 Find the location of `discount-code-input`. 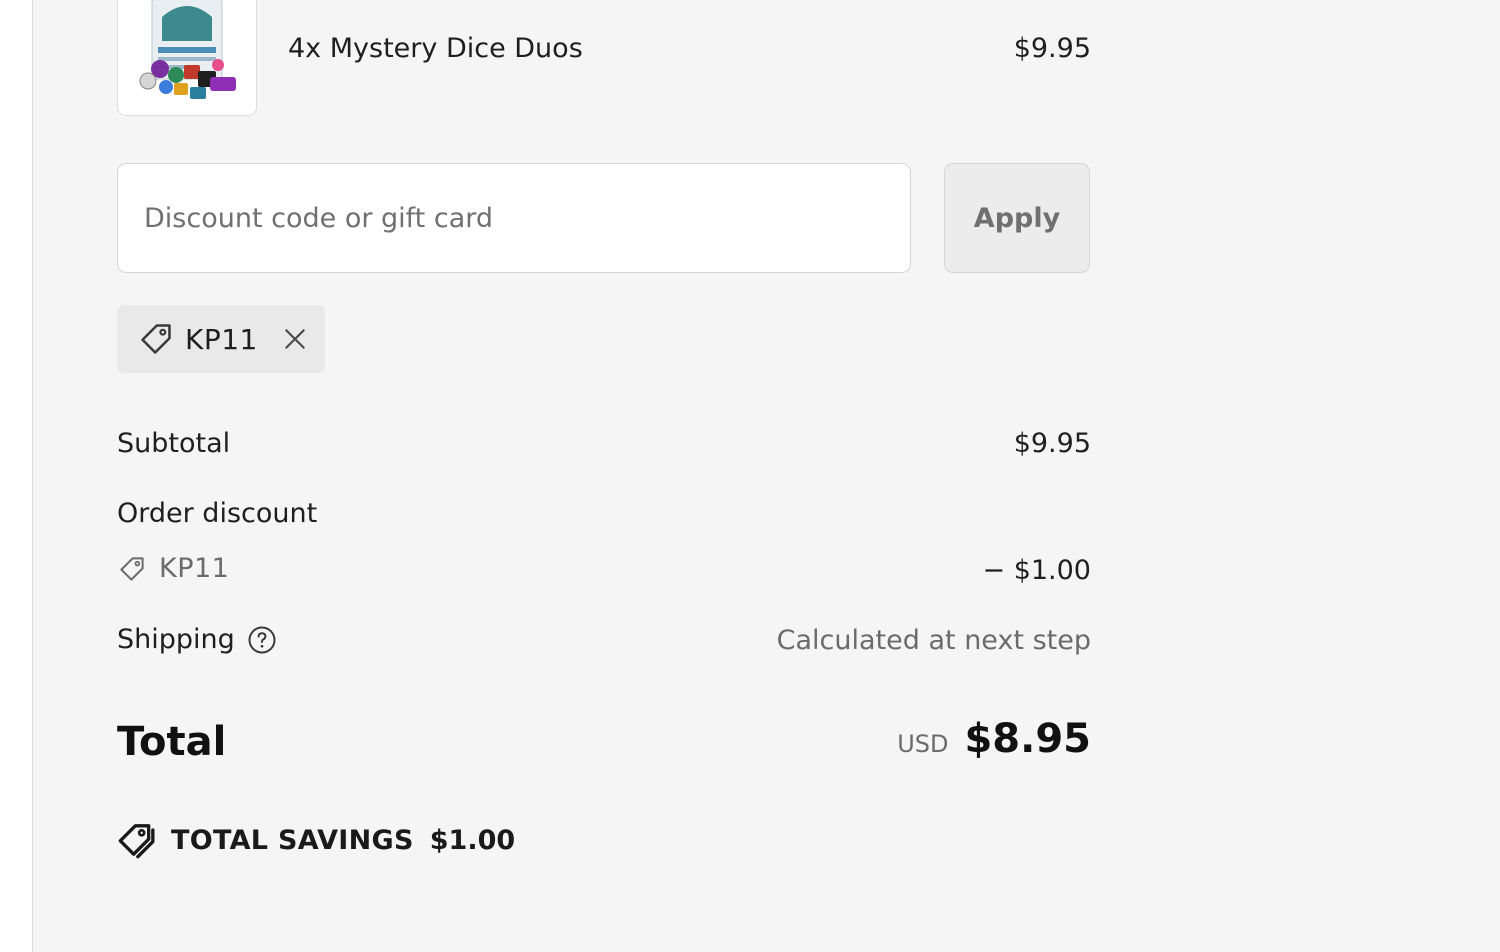

discount-code-input is located at coordinates (514, 218).